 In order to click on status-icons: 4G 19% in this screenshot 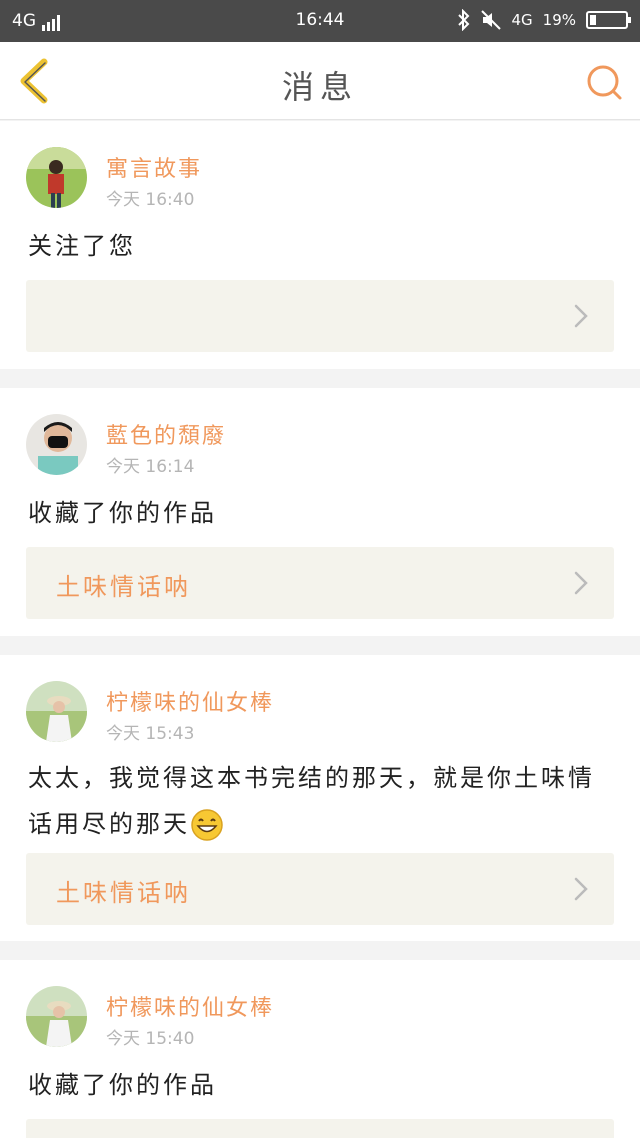, I will do `click(544, 20)`.